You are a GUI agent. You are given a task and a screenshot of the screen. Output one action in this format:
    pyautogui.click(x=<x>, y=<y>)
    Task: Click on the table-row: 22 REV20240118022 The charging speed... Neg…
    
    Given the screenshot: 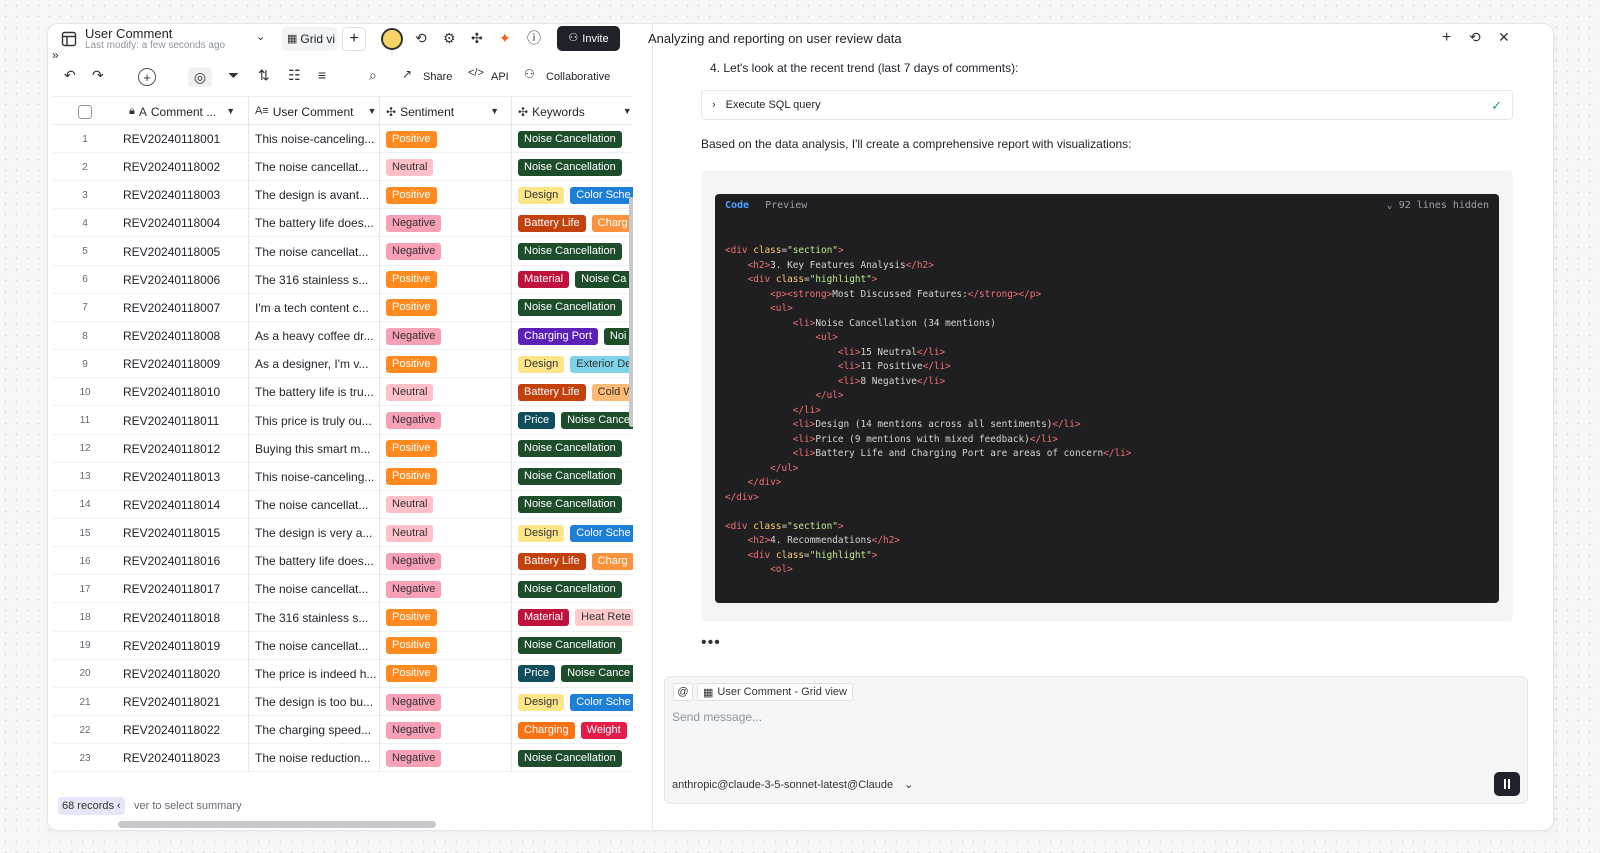 What is the action you would take?
    pyautogui.click(x=343, y=730)
    